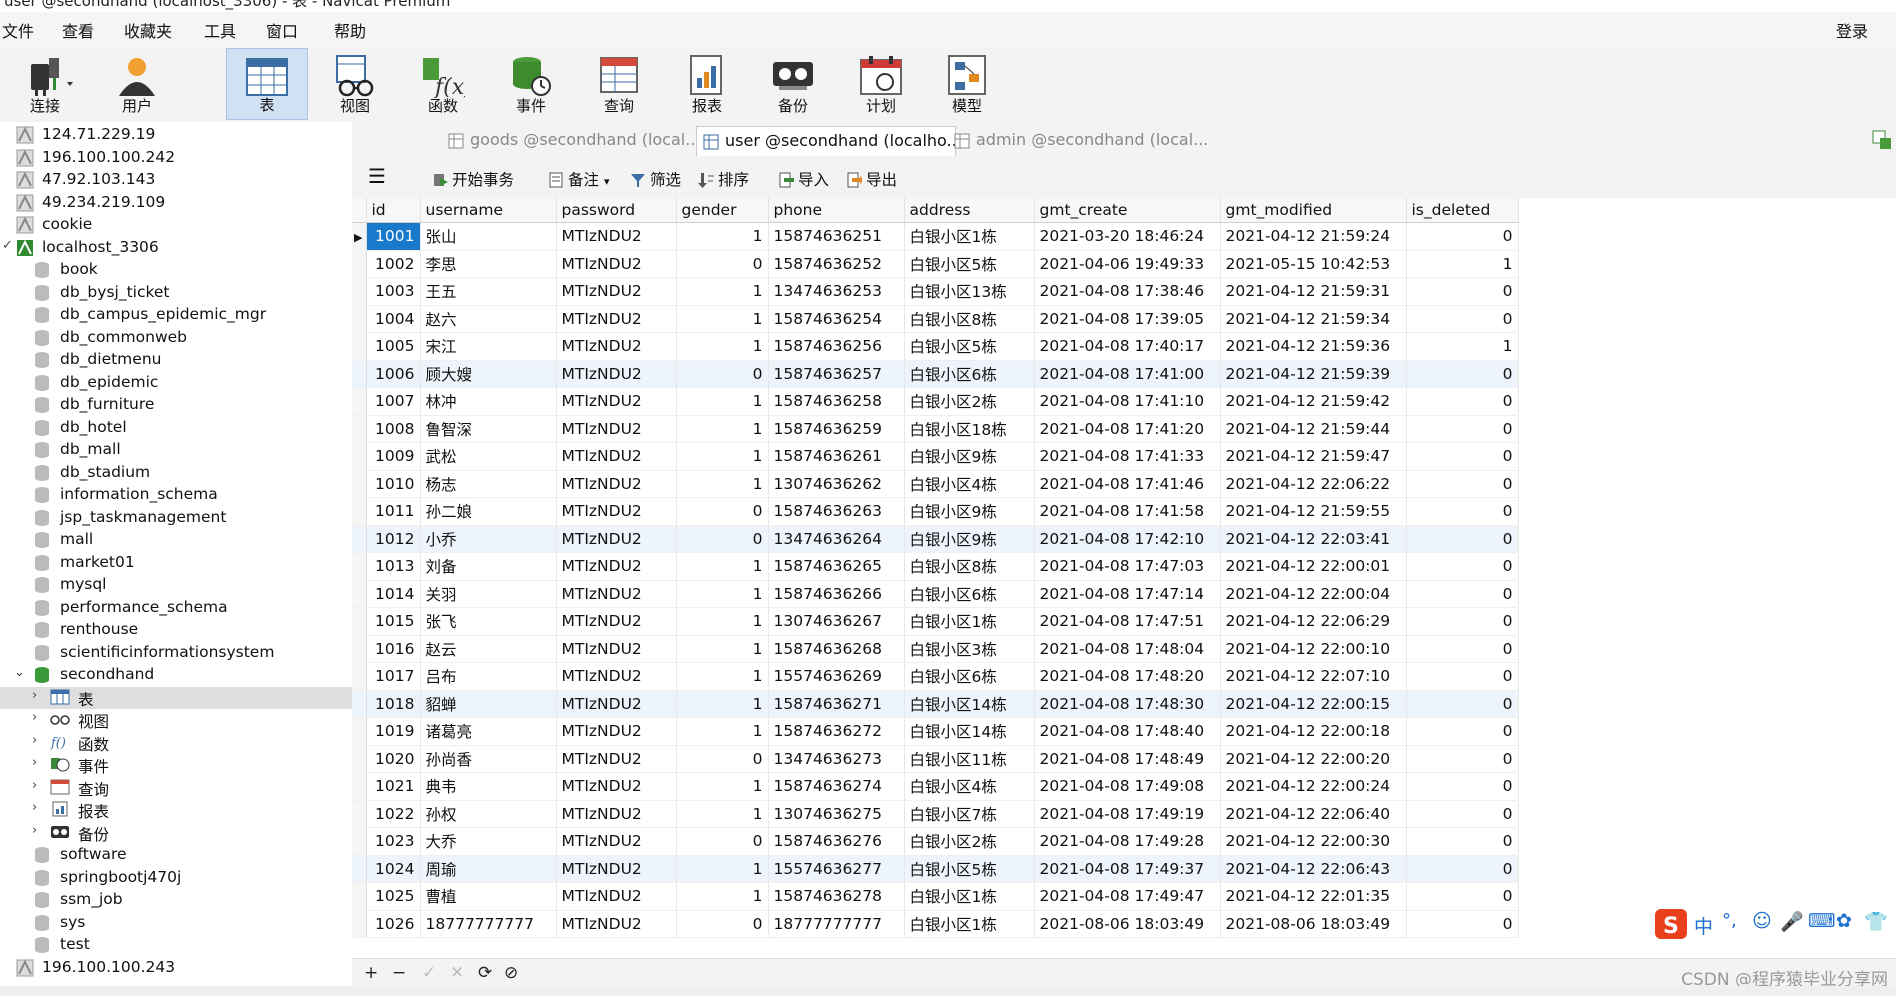  What do you see at coordinates (176, 765) in the screenshot?
I see `tree-item--: › 事件` at bounding box center [176, 765].